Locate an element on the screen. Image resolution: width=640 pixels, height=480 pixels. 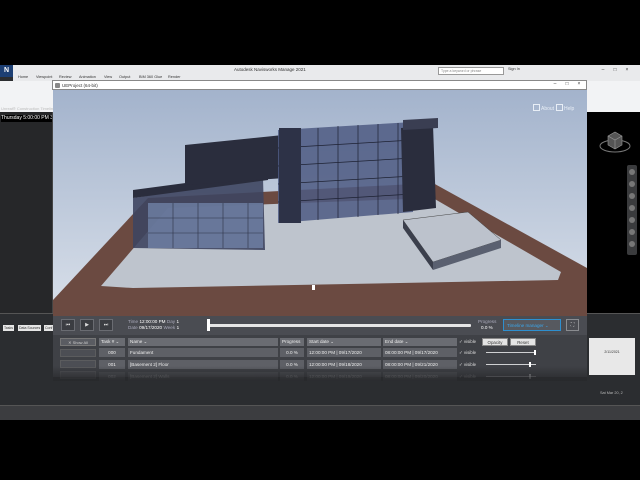
walk-icon is located at coordinates (632, 232).